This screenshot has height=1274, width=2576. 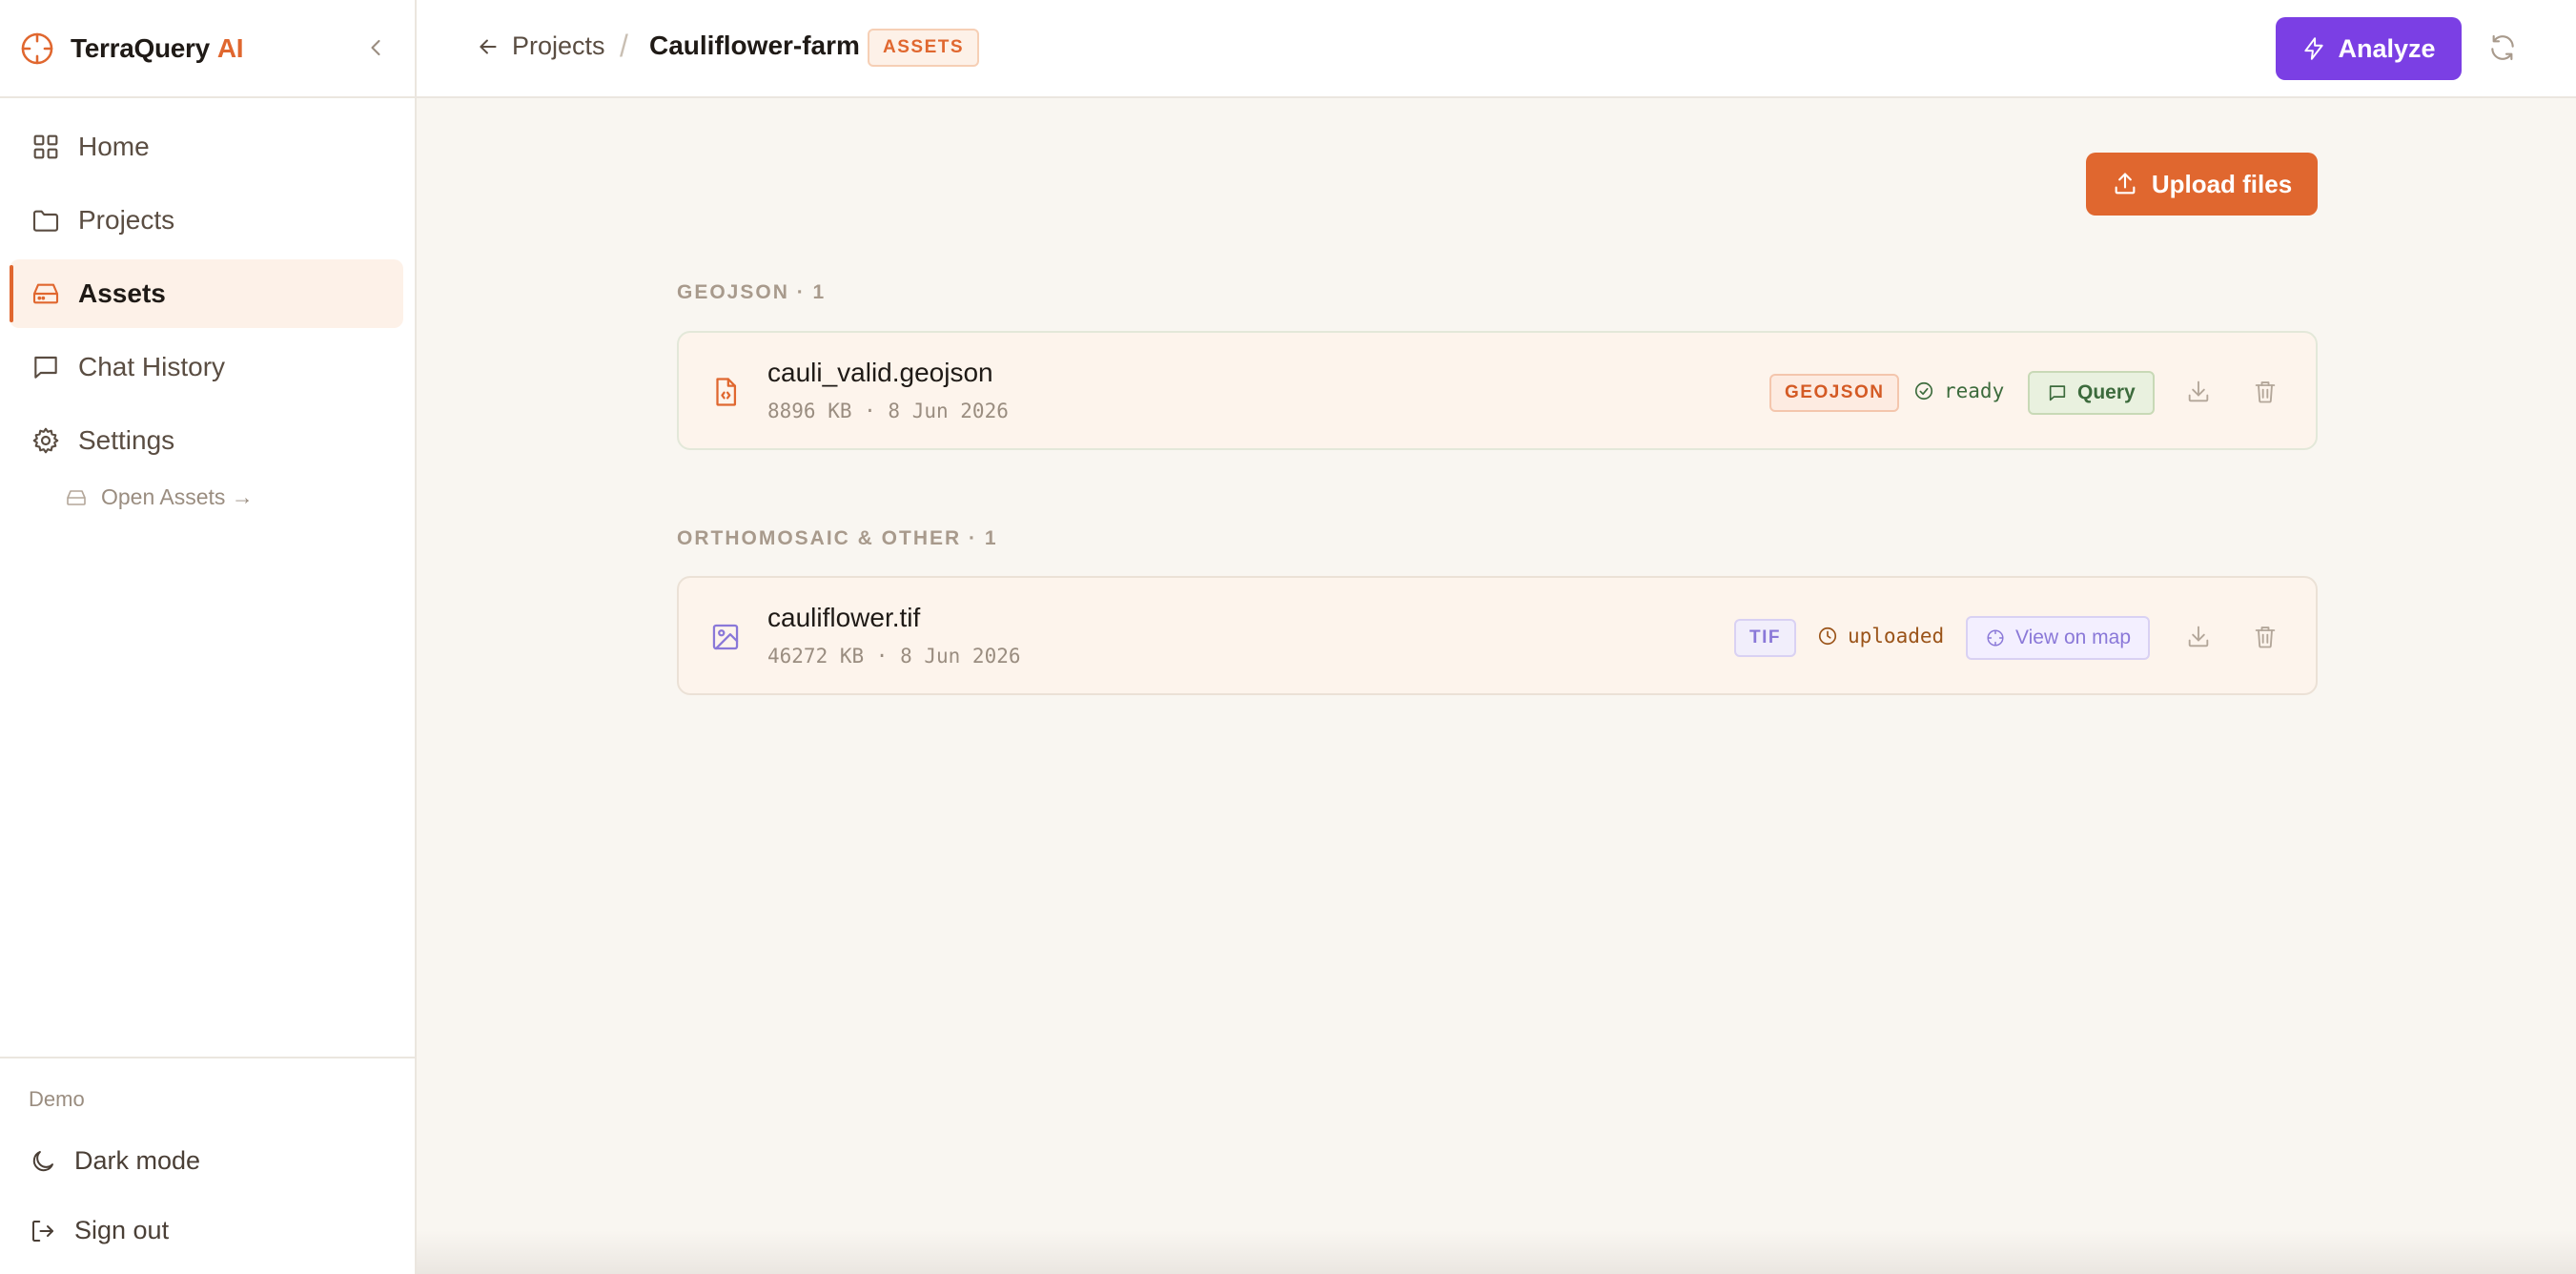 I want to click on analyze-label: Analyze, so click(x=2387, y=48).